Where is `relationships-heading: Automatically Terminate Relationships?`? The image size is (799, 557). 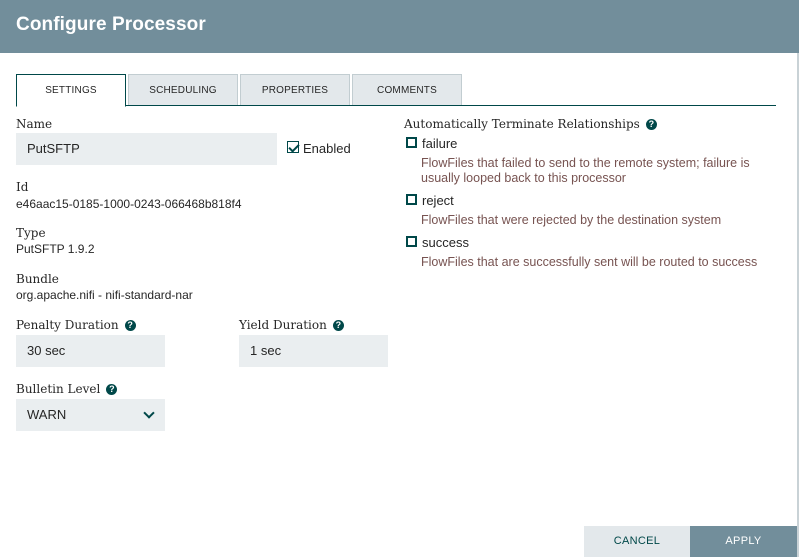
relationships-heading: Automatically Terminate Relationships? is located at coordinates (530, 124).